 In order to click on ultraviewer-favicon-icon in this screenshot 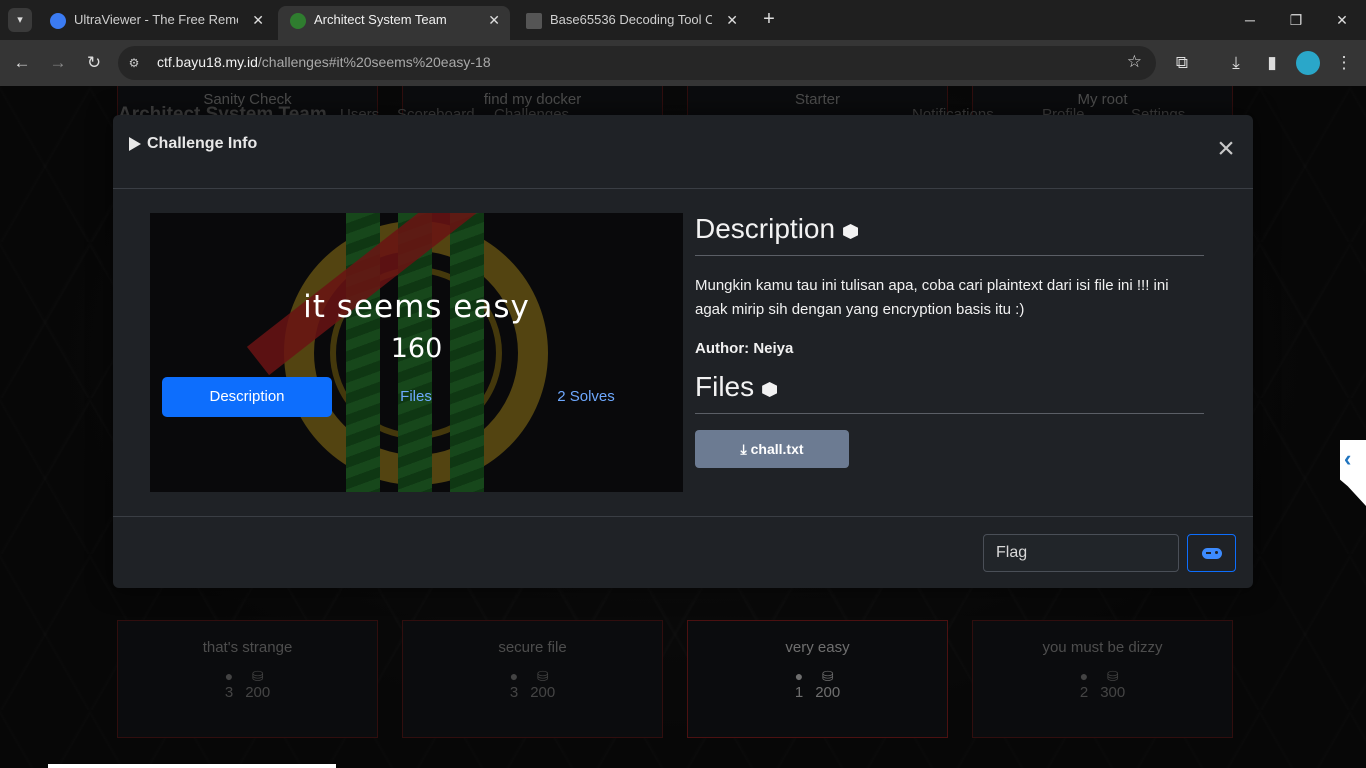, I will do `click(58, 21)`.